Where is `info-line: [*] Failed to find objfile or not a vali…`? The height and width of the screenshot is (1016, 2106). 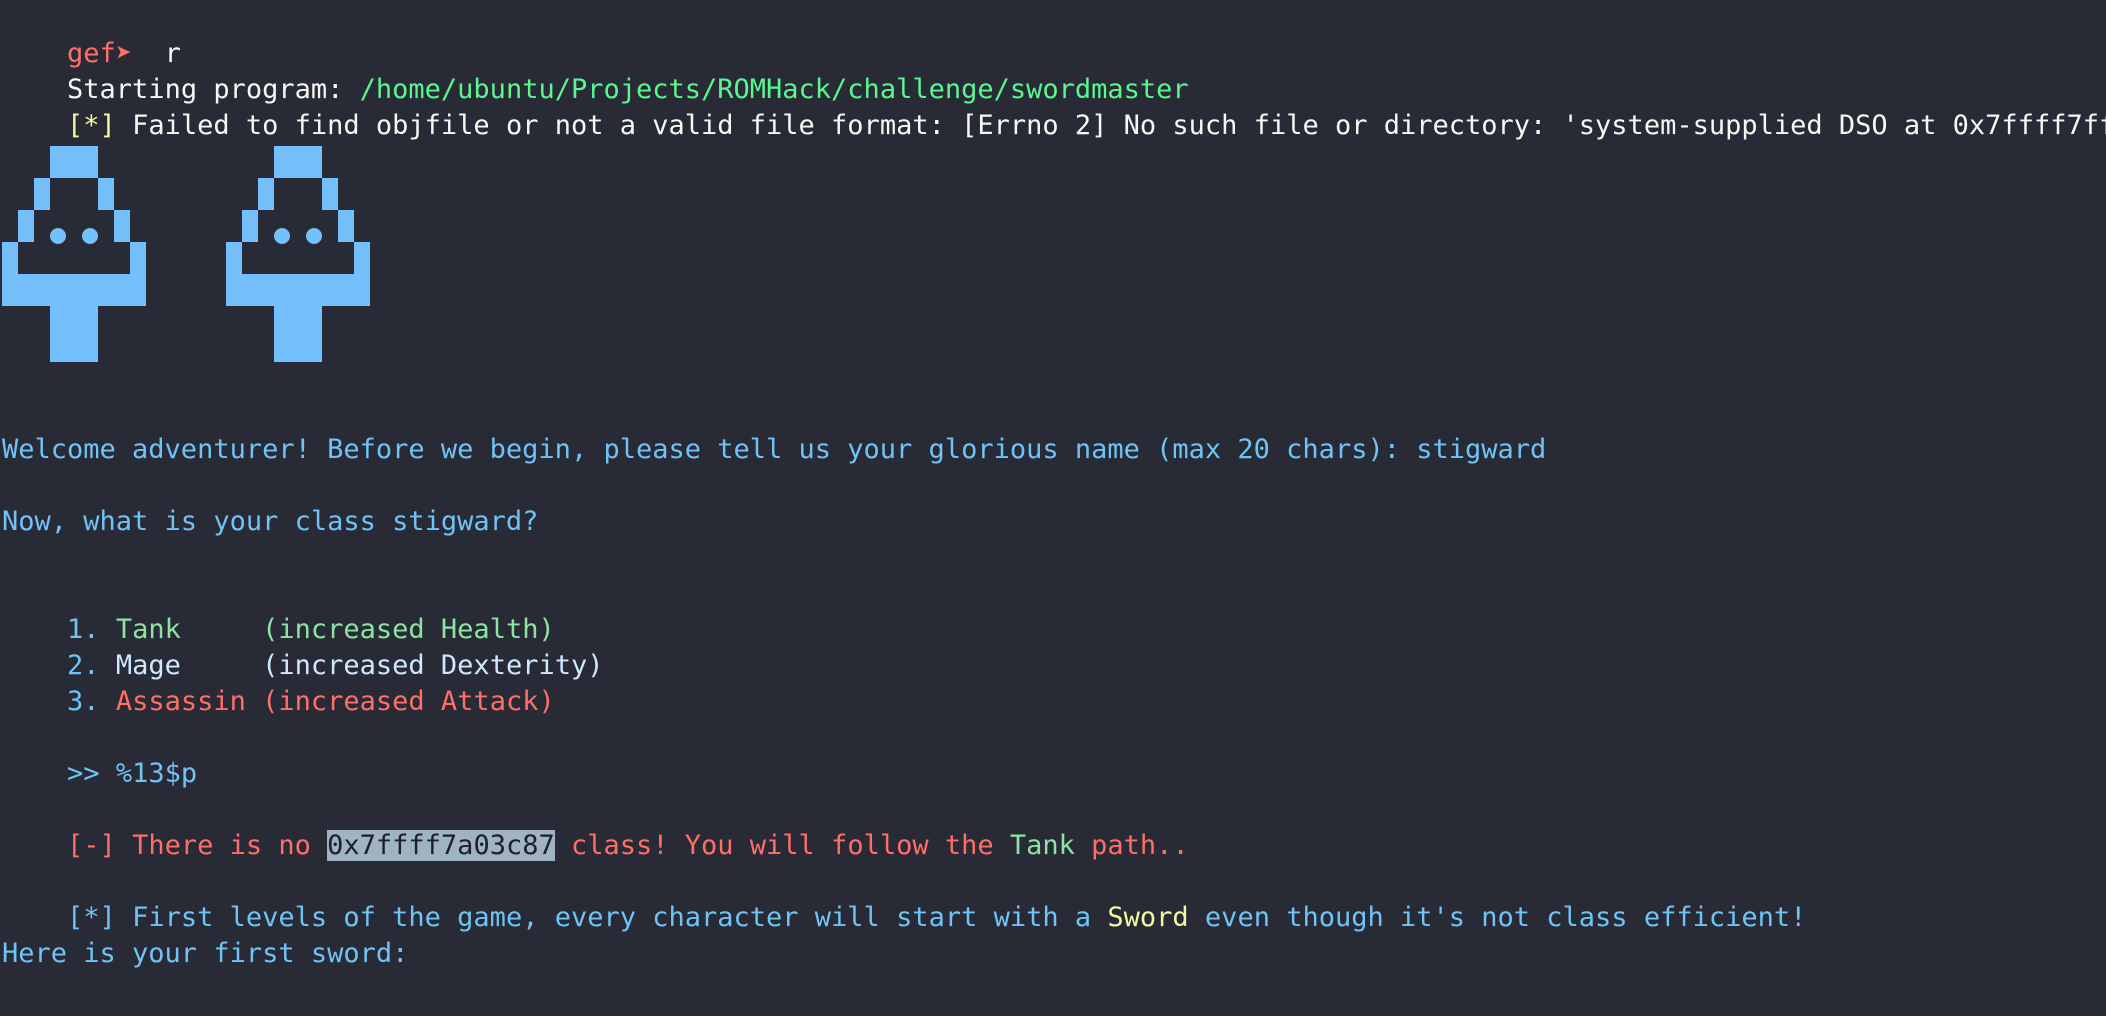 info-line: [*] Failed to find objfile or not a vali… is located at coordinates (1054, 106).